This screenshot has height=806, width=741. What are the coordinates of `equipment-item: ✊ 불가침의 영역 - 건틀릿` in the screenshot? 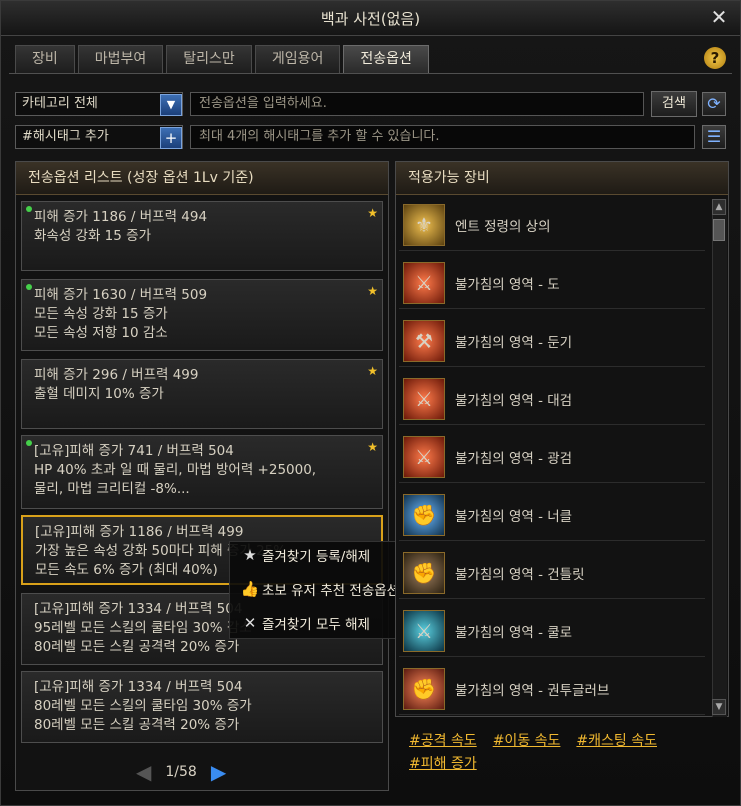 It's located at (552, 573).